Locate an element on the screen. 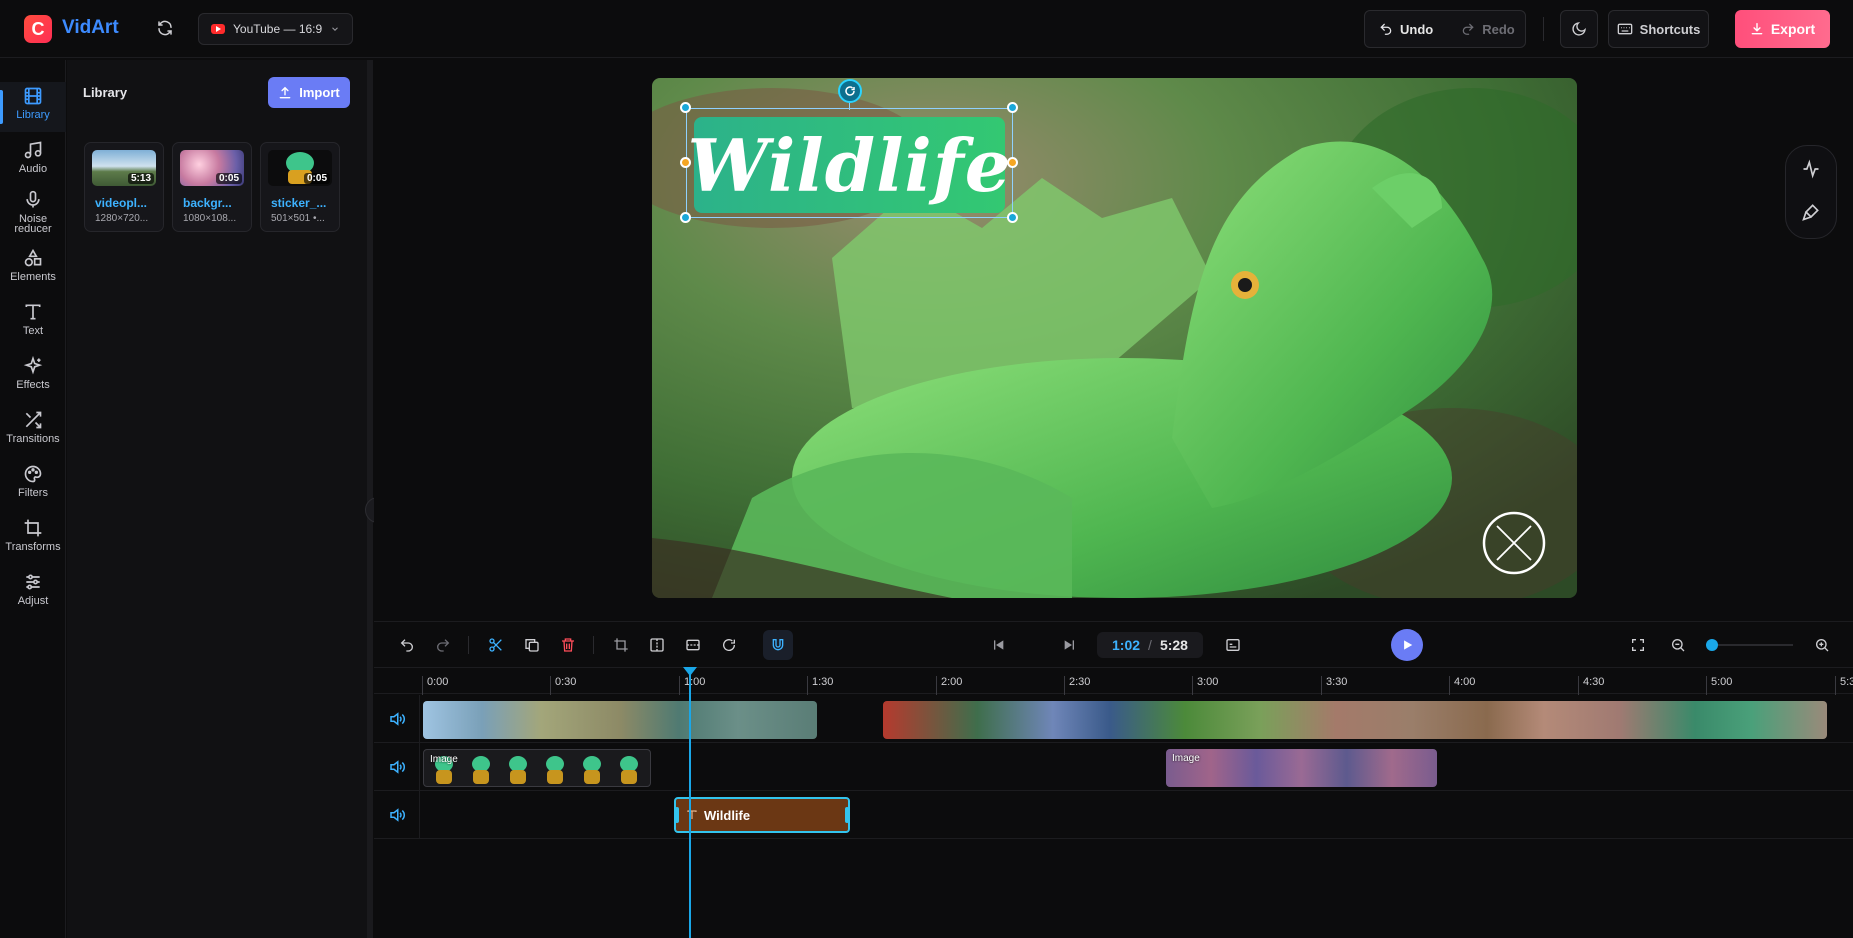  scissors-icon is located at coordinates (496, 645).